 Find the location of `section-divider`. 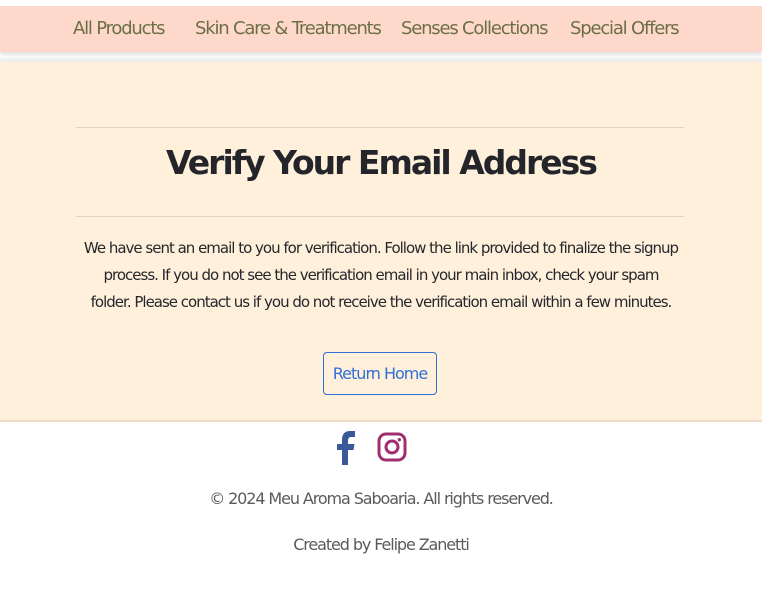

section-divider is located at coordinates (381, 421).